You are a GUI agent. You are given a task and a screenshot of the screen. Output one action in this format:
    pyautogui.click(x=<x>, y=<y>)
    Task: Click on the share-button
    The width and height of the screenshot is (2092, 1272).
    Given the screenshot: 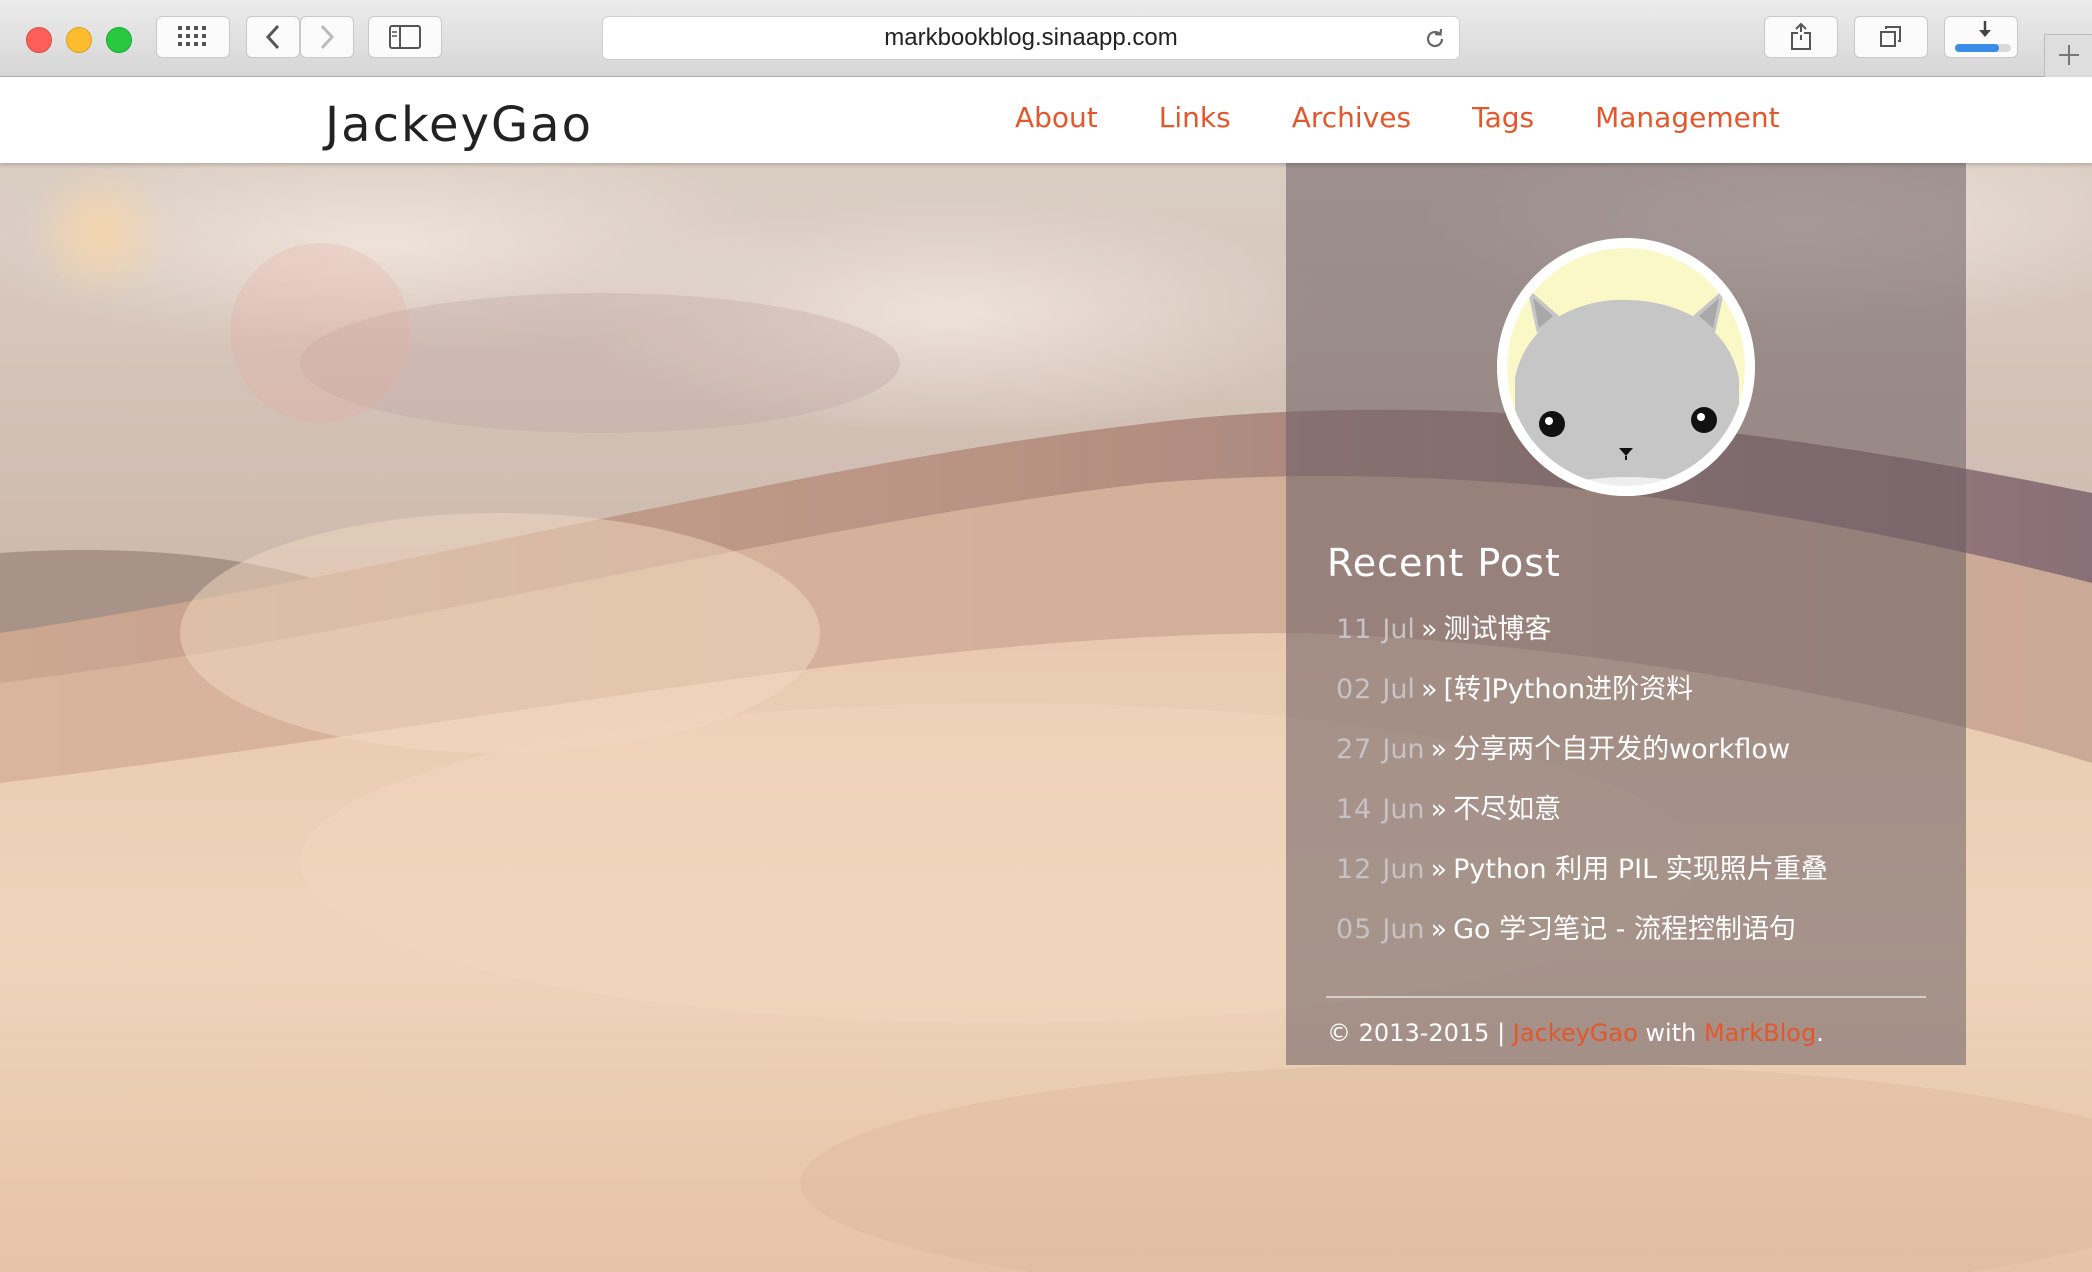 What is the action you would take?
    pyautogui.click(x=1801, y=37)
    